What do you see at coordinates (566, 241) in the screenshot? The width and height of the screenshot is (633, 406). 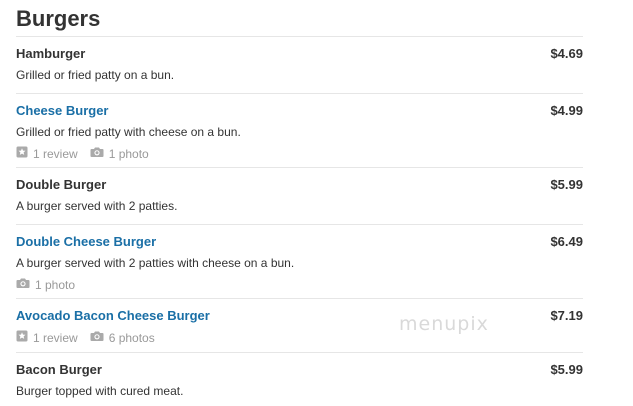 I see `item-price: $6.49` at bounding box center [566, 241].